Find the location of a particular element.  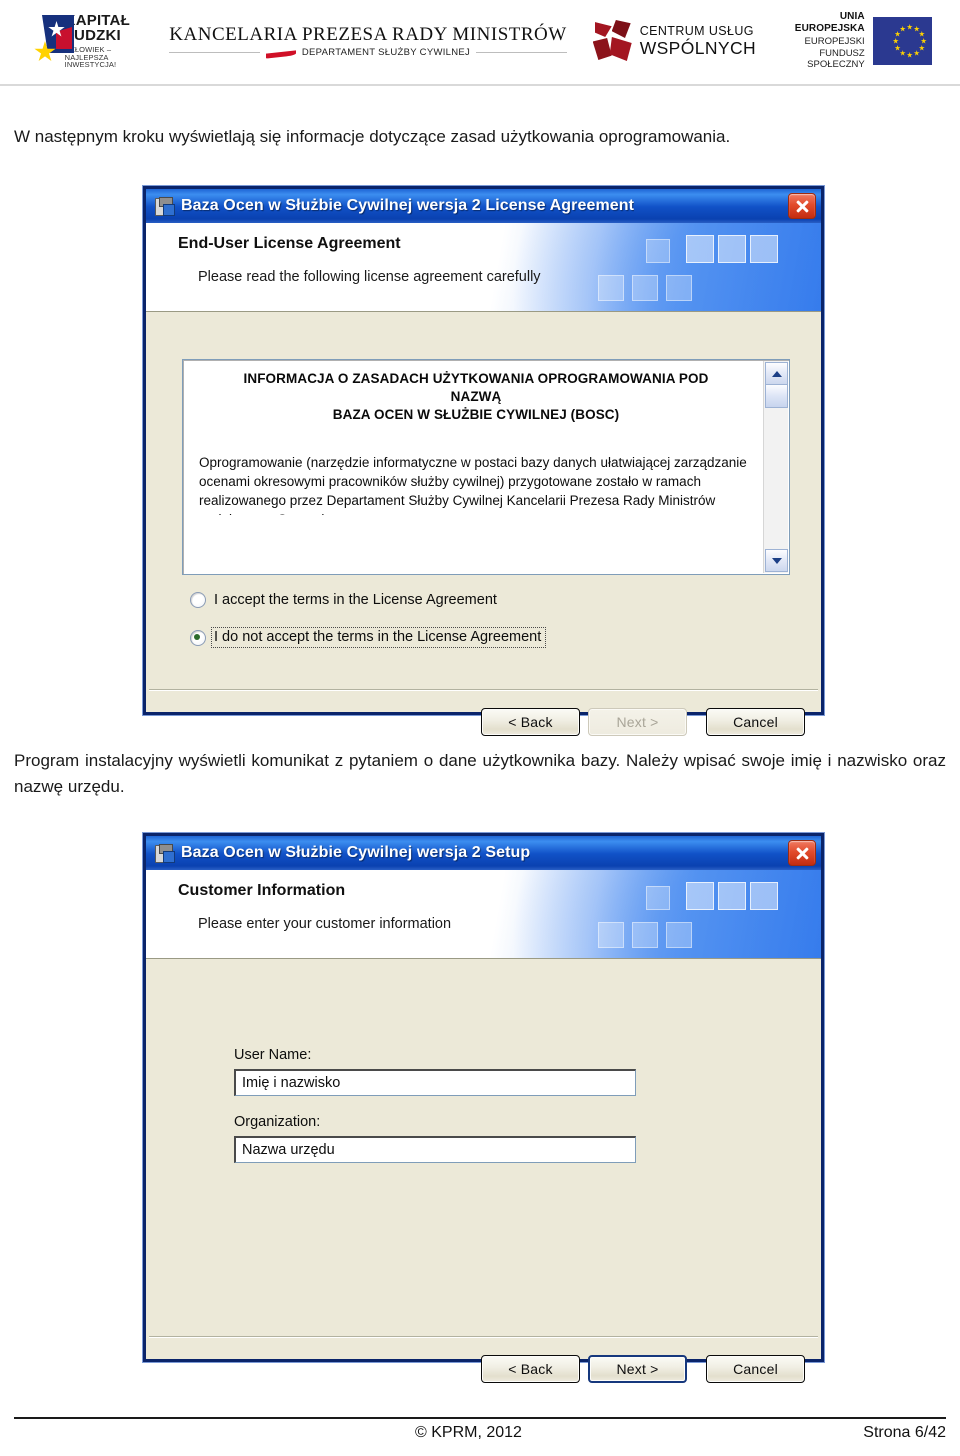

customer-back-button: < Back is located at coordinates (530, 1369).